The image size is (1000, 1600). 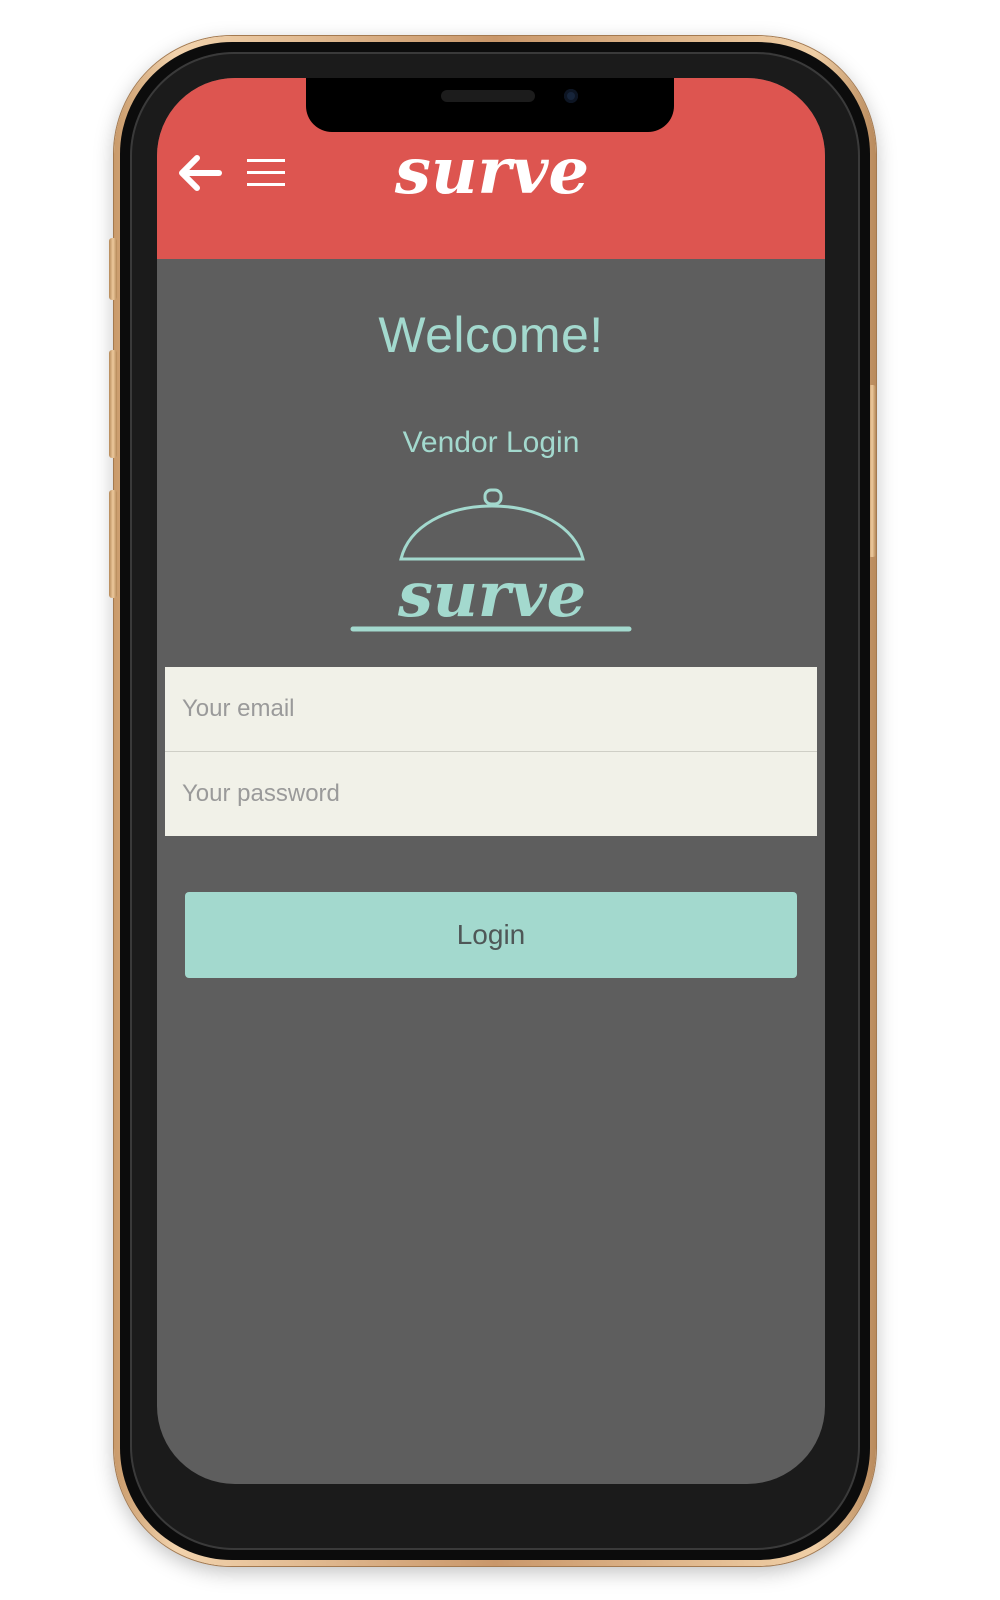 What do you see at coordinates (491, 594) in the screenshot?
I see `surve-logo-text: surve` at bounding box center [491, 594].